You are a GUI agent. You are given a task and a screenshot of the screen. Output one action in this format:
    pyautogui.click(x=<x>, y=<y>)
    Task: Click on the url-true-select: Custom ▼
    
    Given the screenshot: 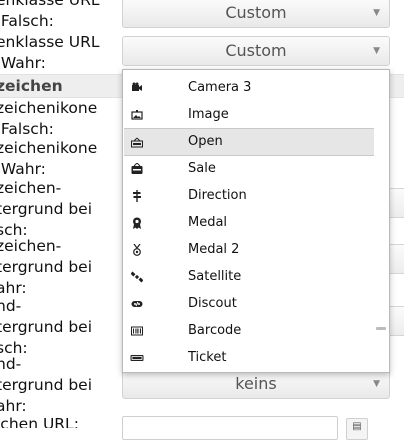 What is the action you would take?
    pyautogui.click(x=256, y=51)
    